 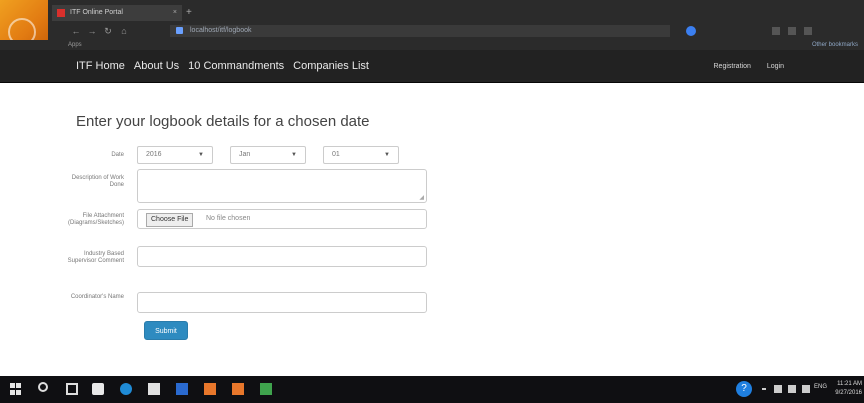 What do you see at coordinates (97, 297) in the screenshot?
I see `coordinator-label: Coordinator's Name` at bounding box center [97, 297].